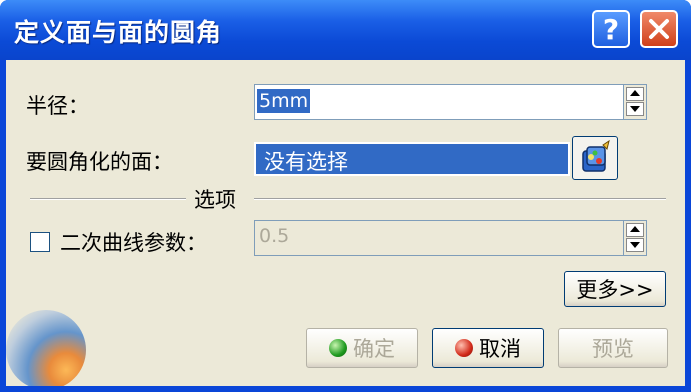  What do you see at coordinates (215, 200) in the screenshot?
I see `options-section-title: 选项` at bounding box center [215, 200].